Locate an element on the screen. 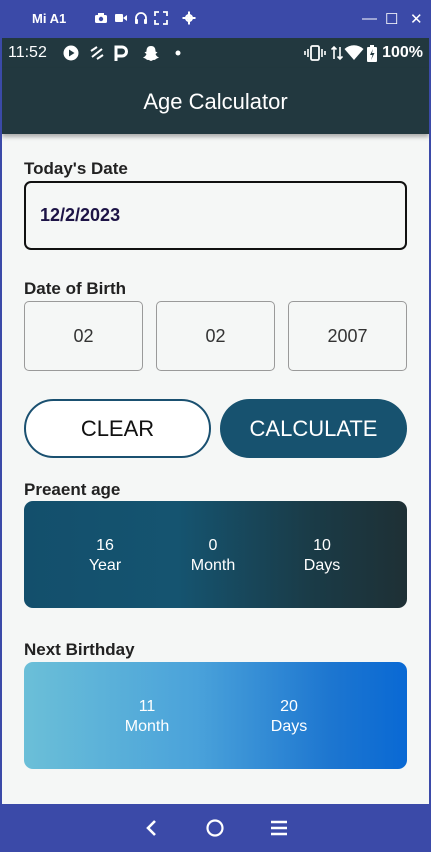  emulator-title-bar: Mi A1 — ☐ ✕ is located at coordinates (215, 19).